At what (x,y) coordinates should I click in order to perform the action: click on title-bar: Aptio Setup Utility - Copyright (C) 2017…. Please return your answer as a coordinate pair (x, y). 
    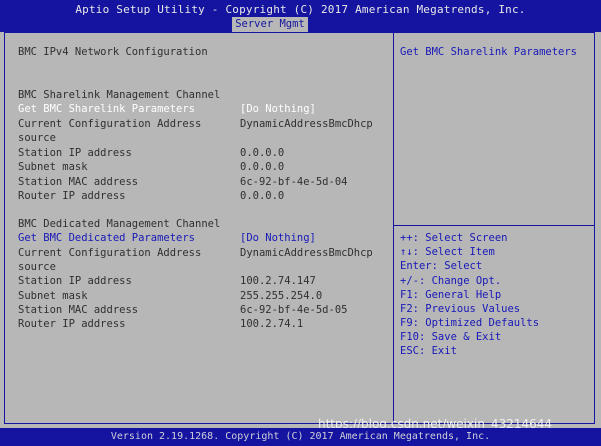
    Looking at the image, I should click on (300, 16).